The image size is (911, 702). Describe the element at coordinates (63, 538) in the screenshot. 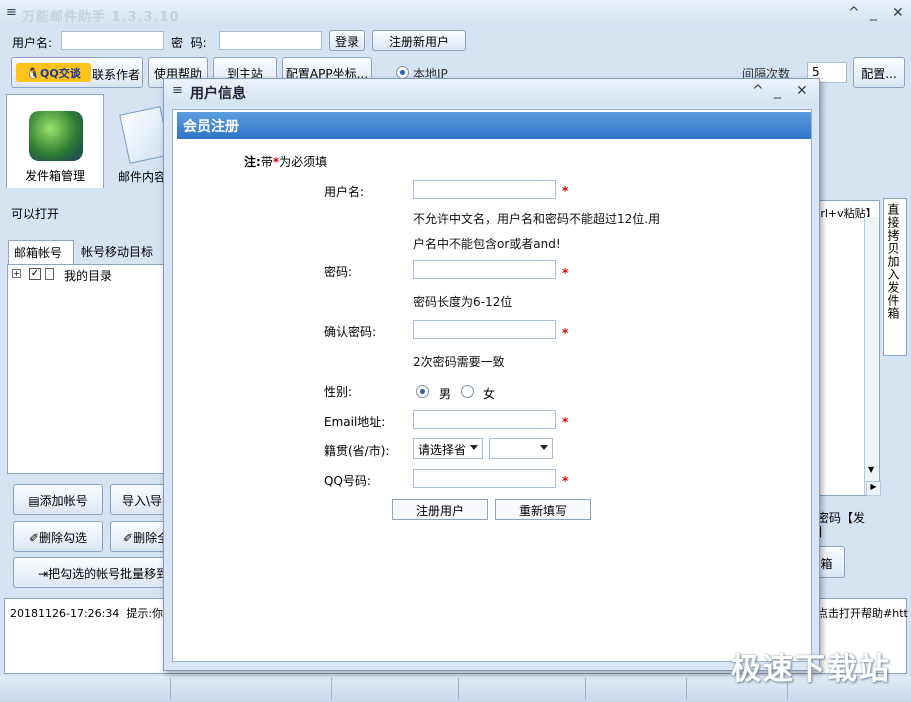

I see `delete-checked-label: 删除勾选` at that location.